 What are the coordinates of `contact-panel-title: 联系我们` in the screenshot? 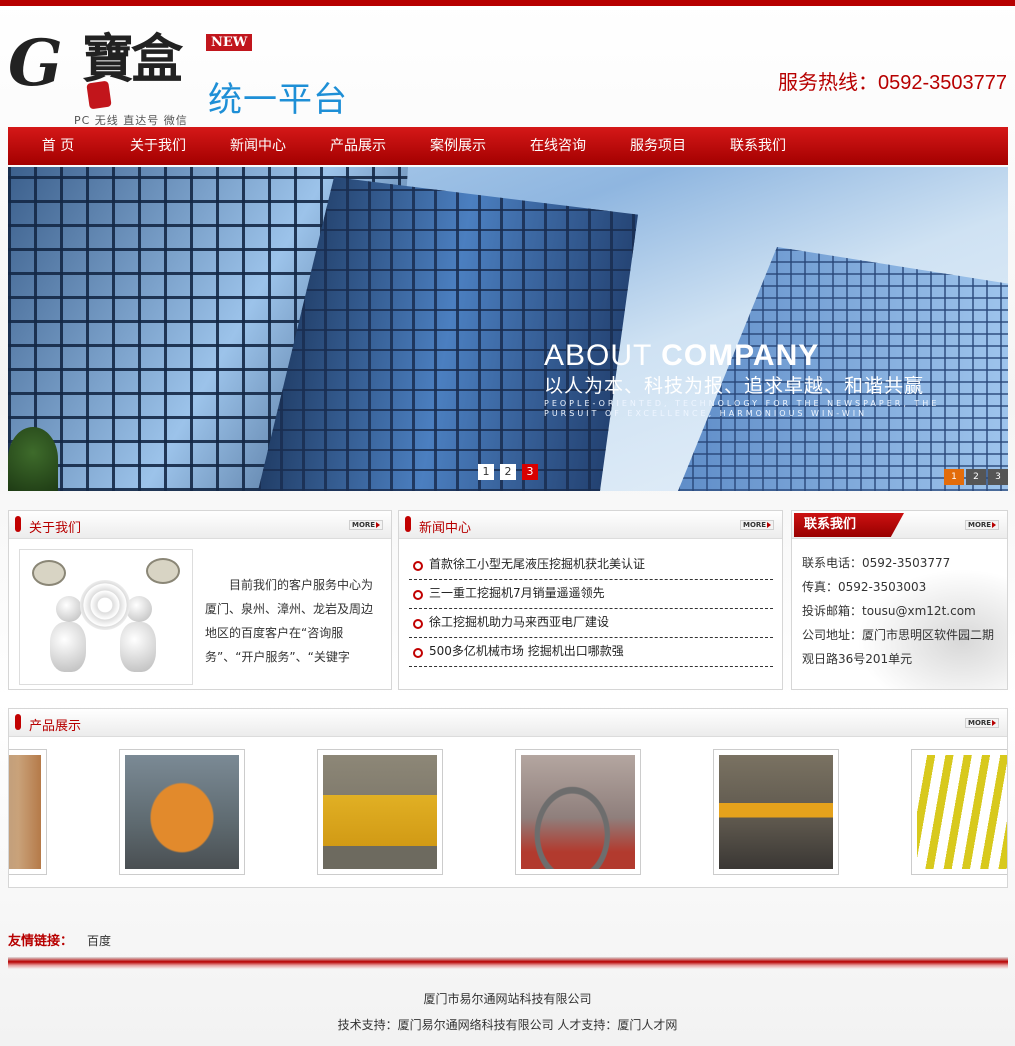 It's located at (830, 524).